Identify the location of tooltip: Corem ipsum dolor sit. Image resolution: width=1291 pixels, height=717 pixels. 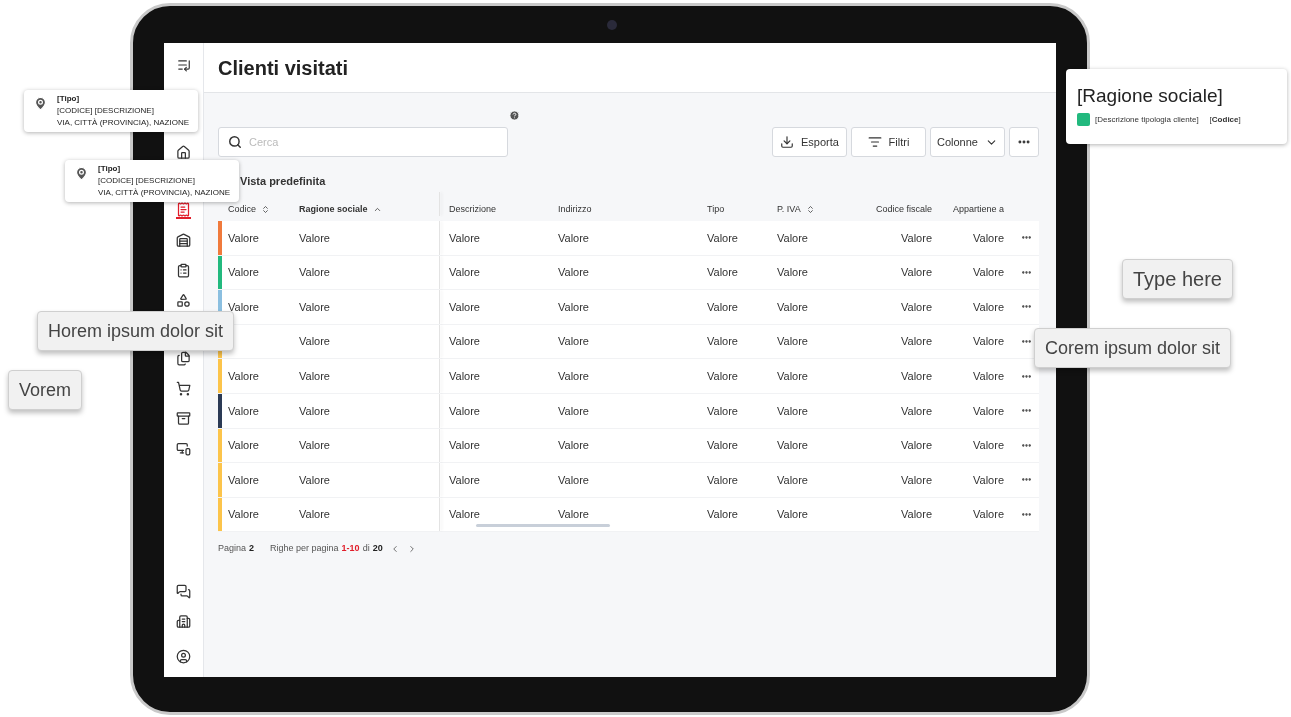
(1133, 348).